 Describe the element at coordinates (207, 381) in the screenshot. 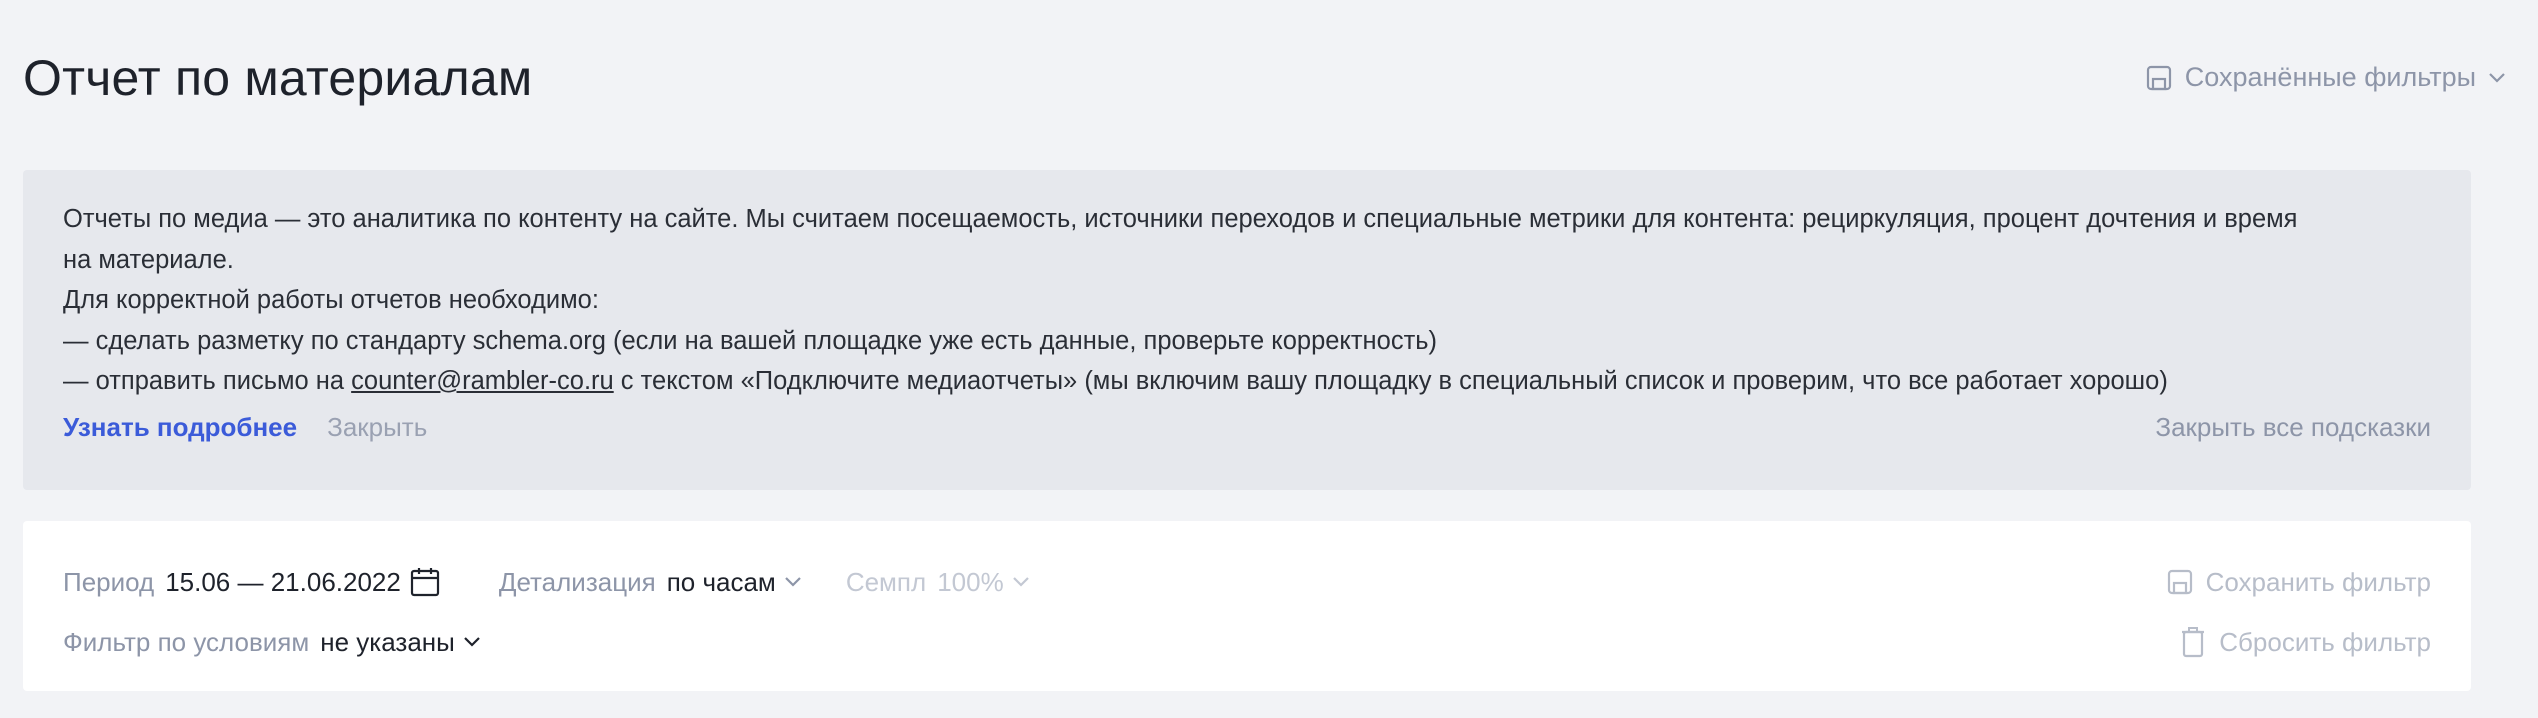

I see `hint-line-prefix: — отправить письмо на` at that location.